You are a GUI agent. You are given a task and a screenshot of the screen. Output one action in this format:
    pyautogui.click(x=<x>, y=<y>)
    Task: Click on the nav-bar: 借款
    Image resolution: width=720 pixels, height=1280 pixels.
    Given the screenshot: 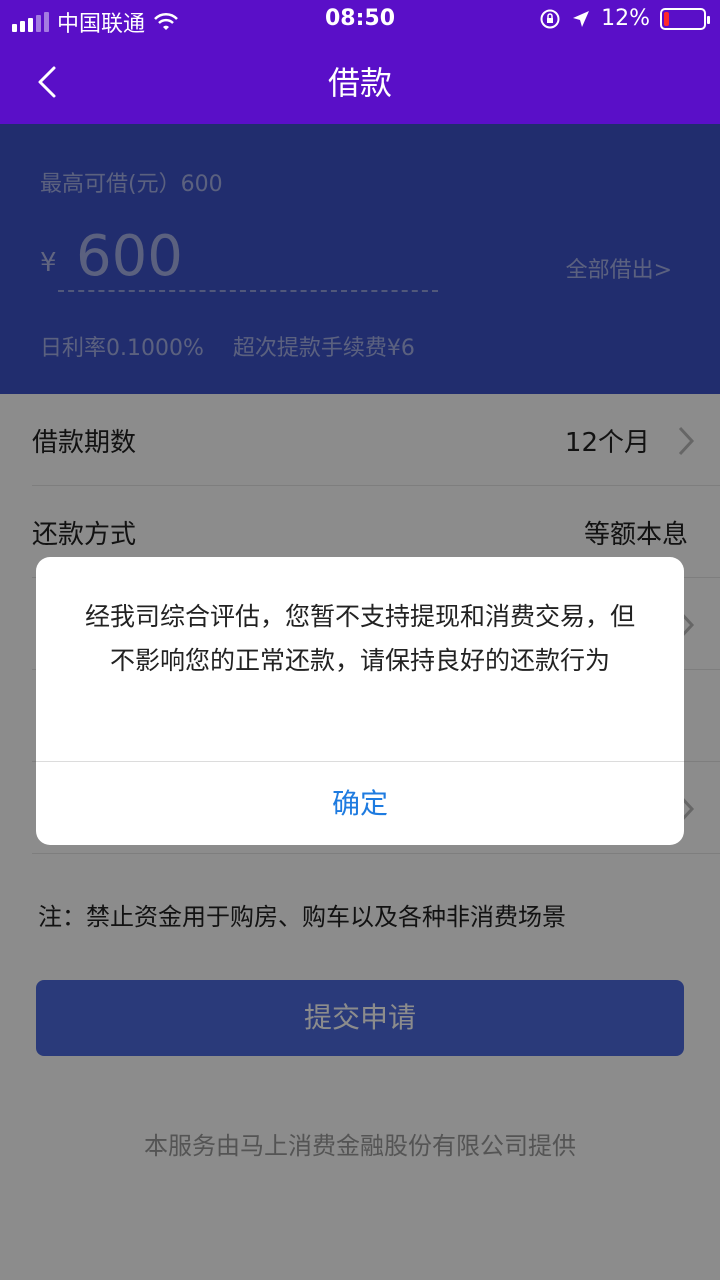 What is the action you would take?
    pyautogui.click(x=360, y=82)
    